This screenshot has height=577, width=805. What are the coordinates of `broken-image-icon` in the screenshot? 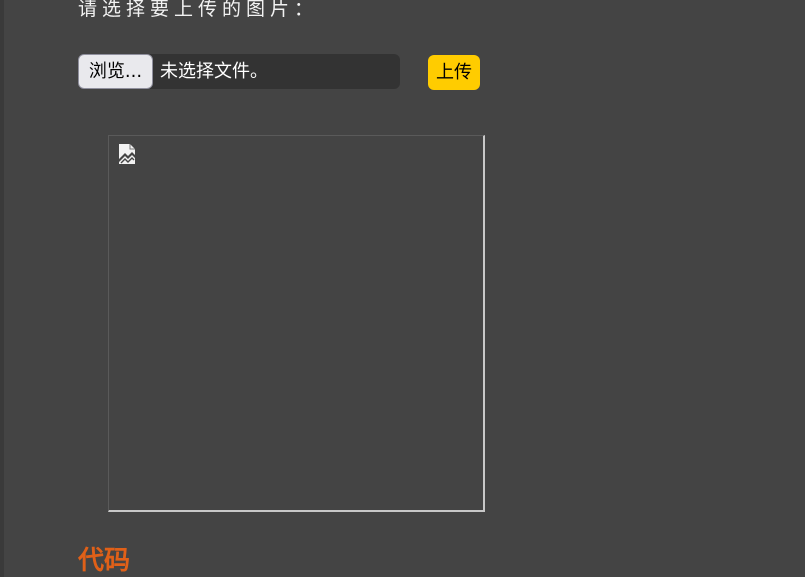 It's located at (128, 154).